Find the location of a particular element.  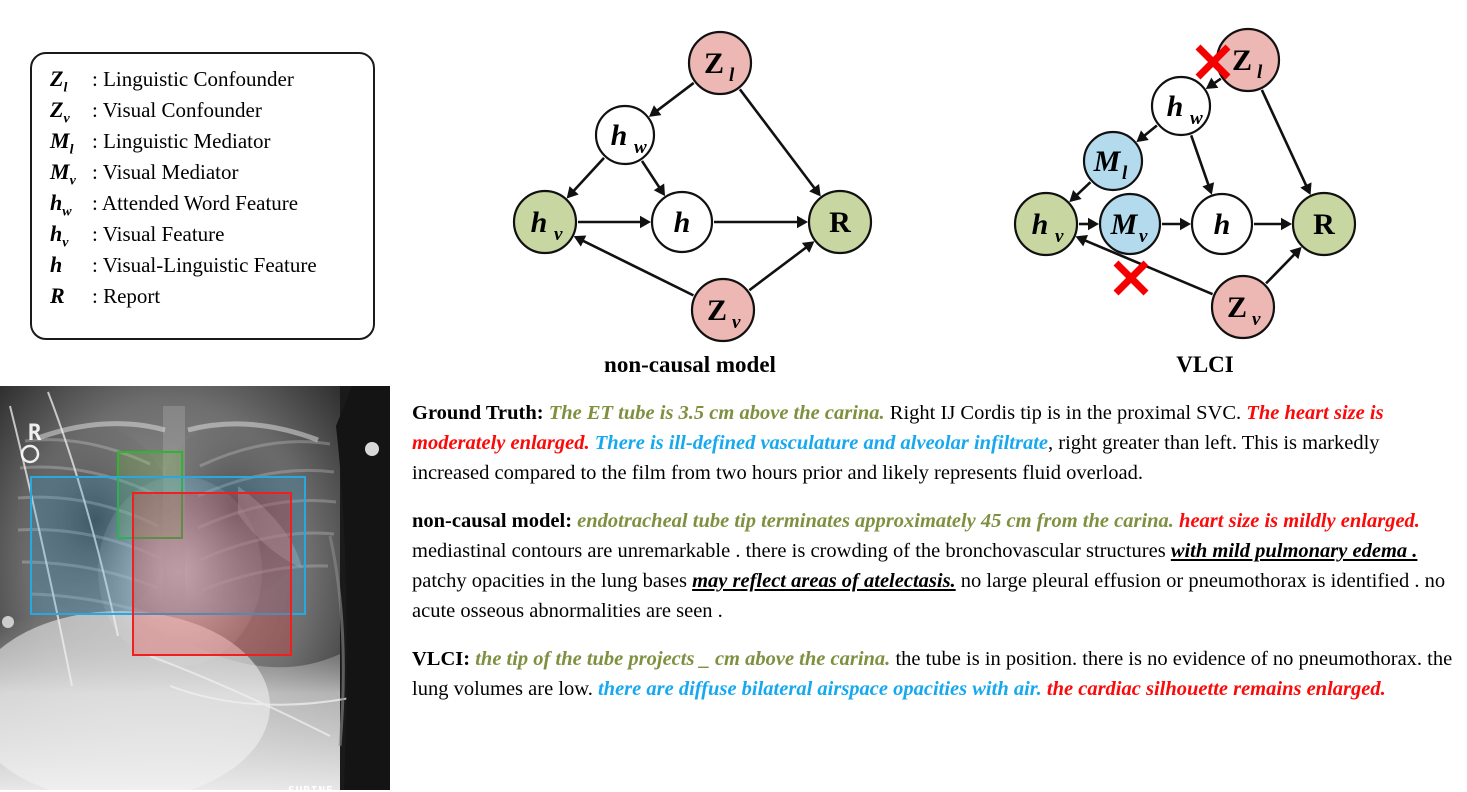

legend-row: Zv : Visual Confounder is located at coordinates (211, 112).